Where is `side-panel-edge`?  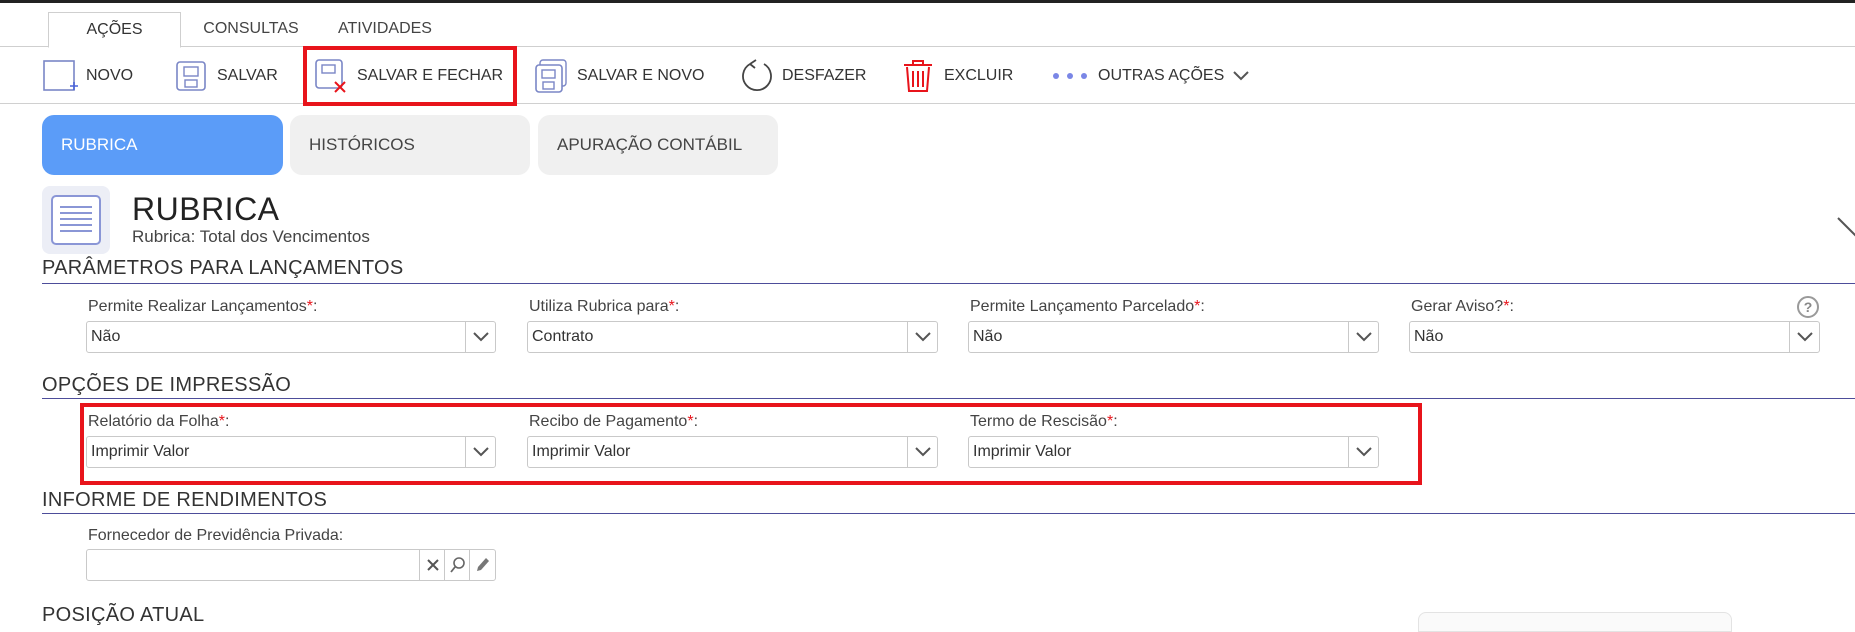 side-panel-edge is located at coordinates (1575, 622).